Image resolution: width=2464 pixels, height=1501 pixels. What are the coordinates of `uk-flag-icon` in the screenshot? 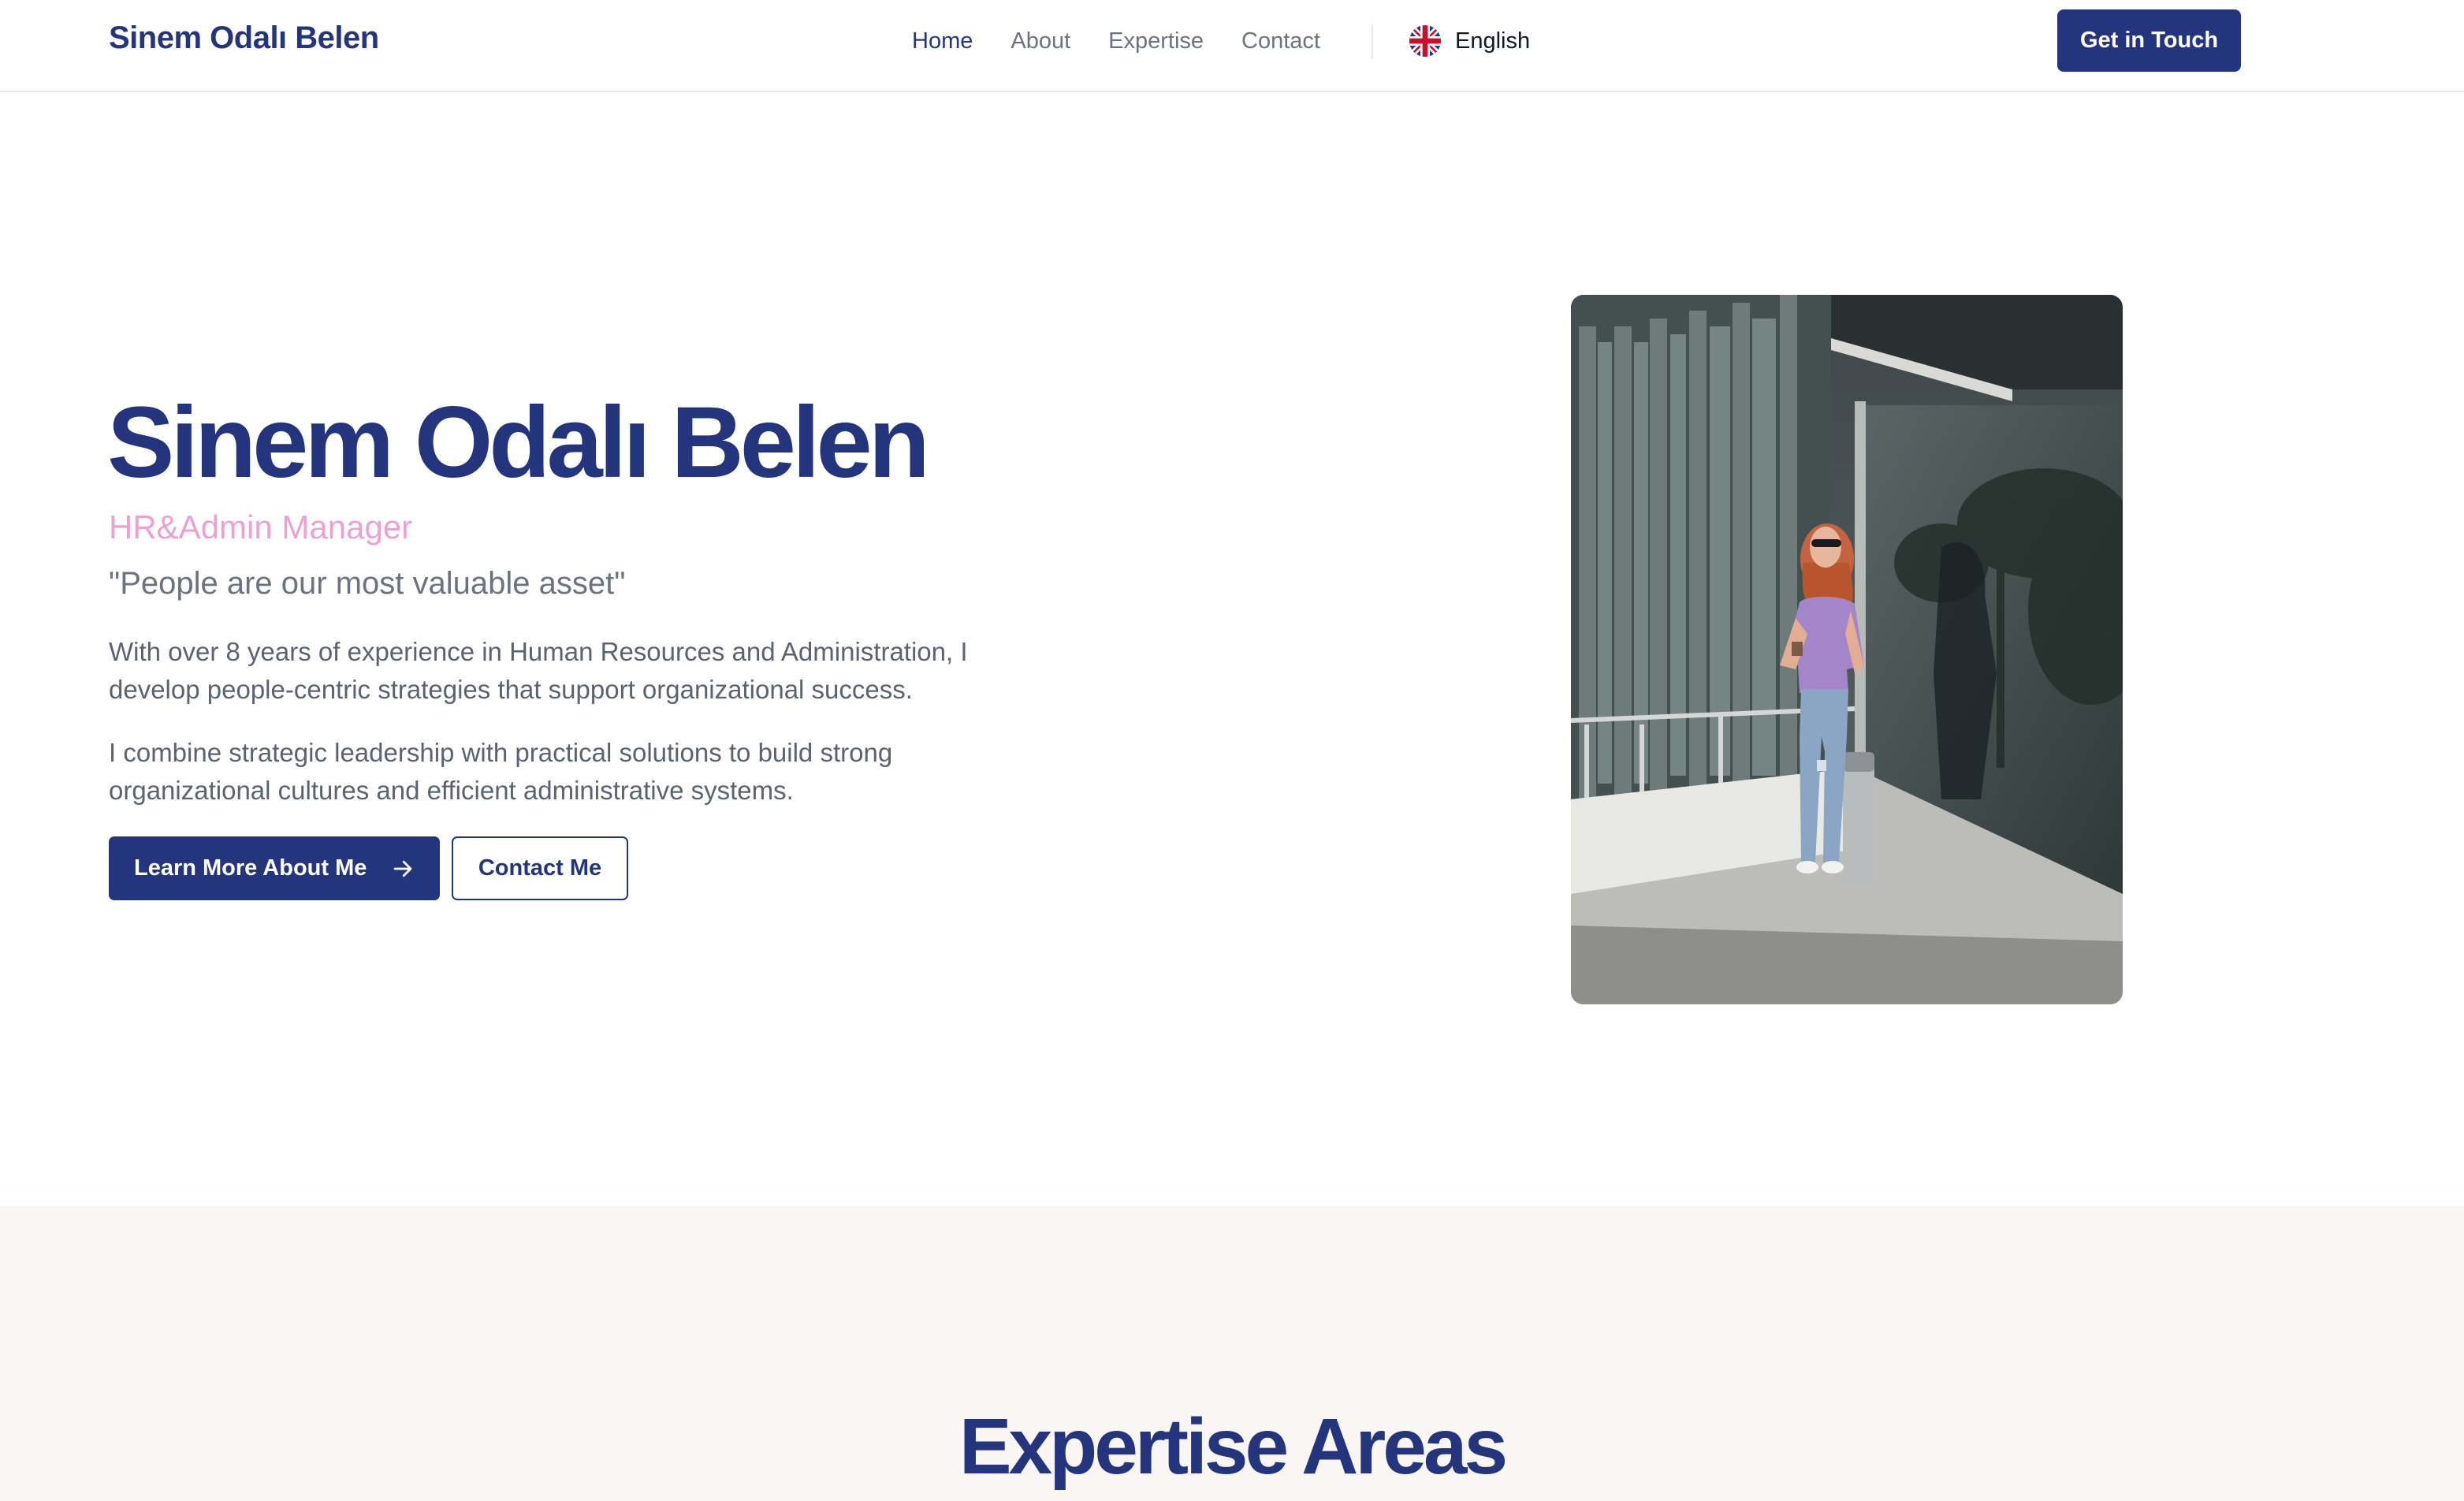 It's located at (1425, 41).